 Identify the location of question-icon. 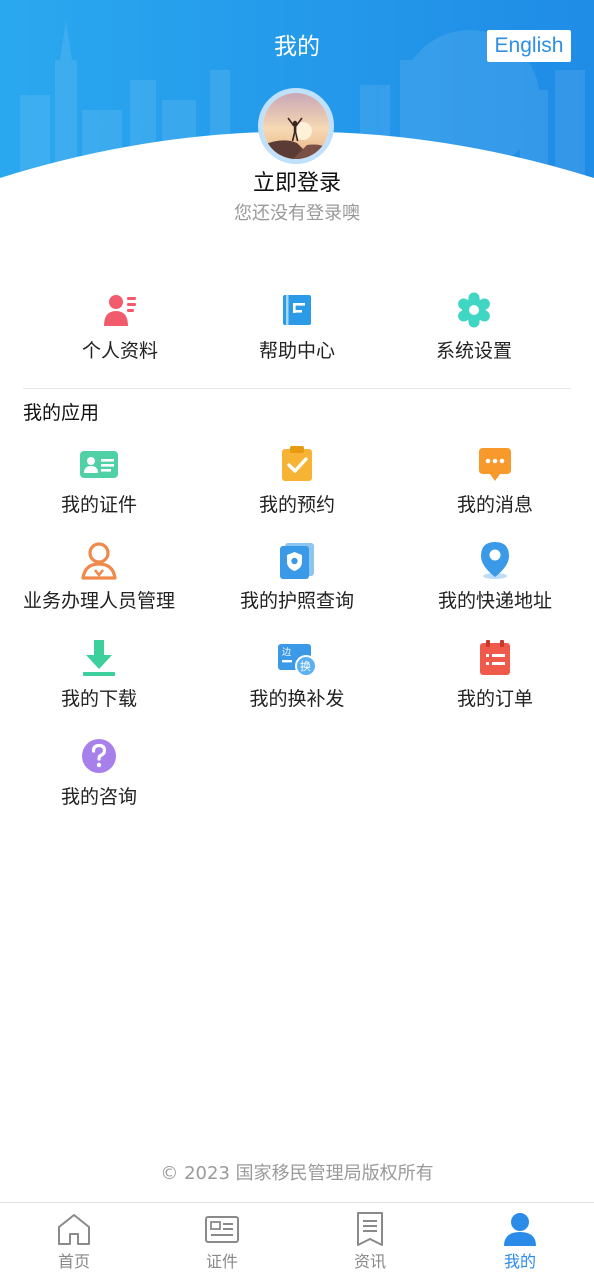
(99, 756).